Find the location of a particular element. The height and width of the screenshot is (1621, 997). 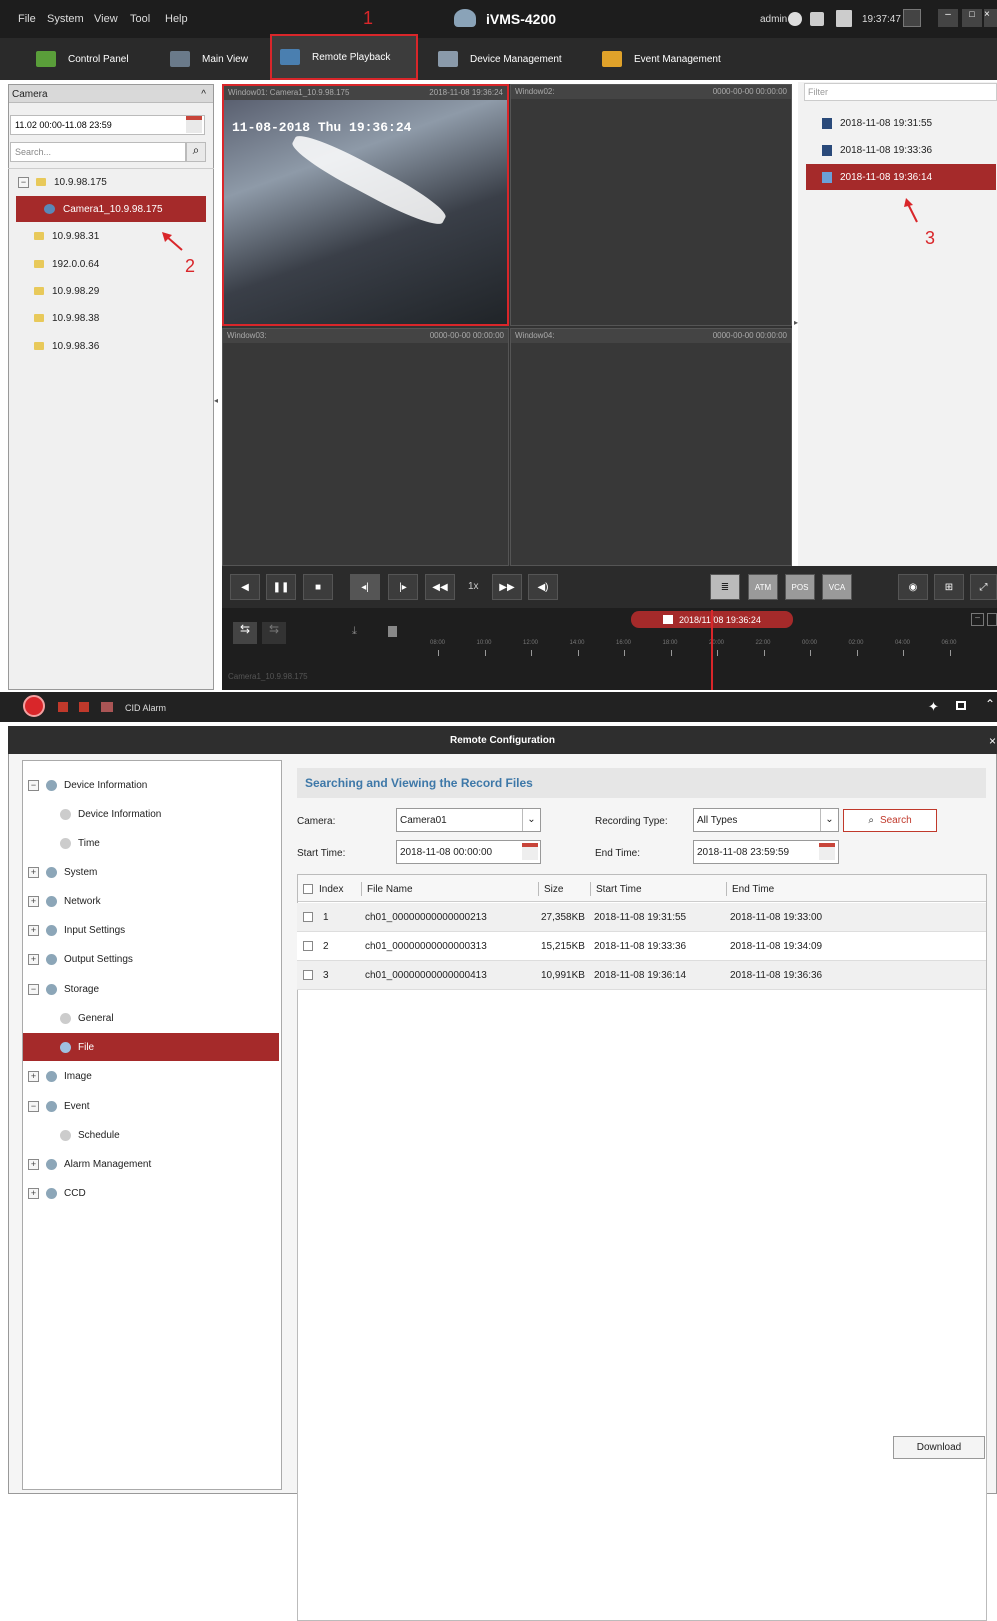

restore-icon is located at coordinates (961, 705).